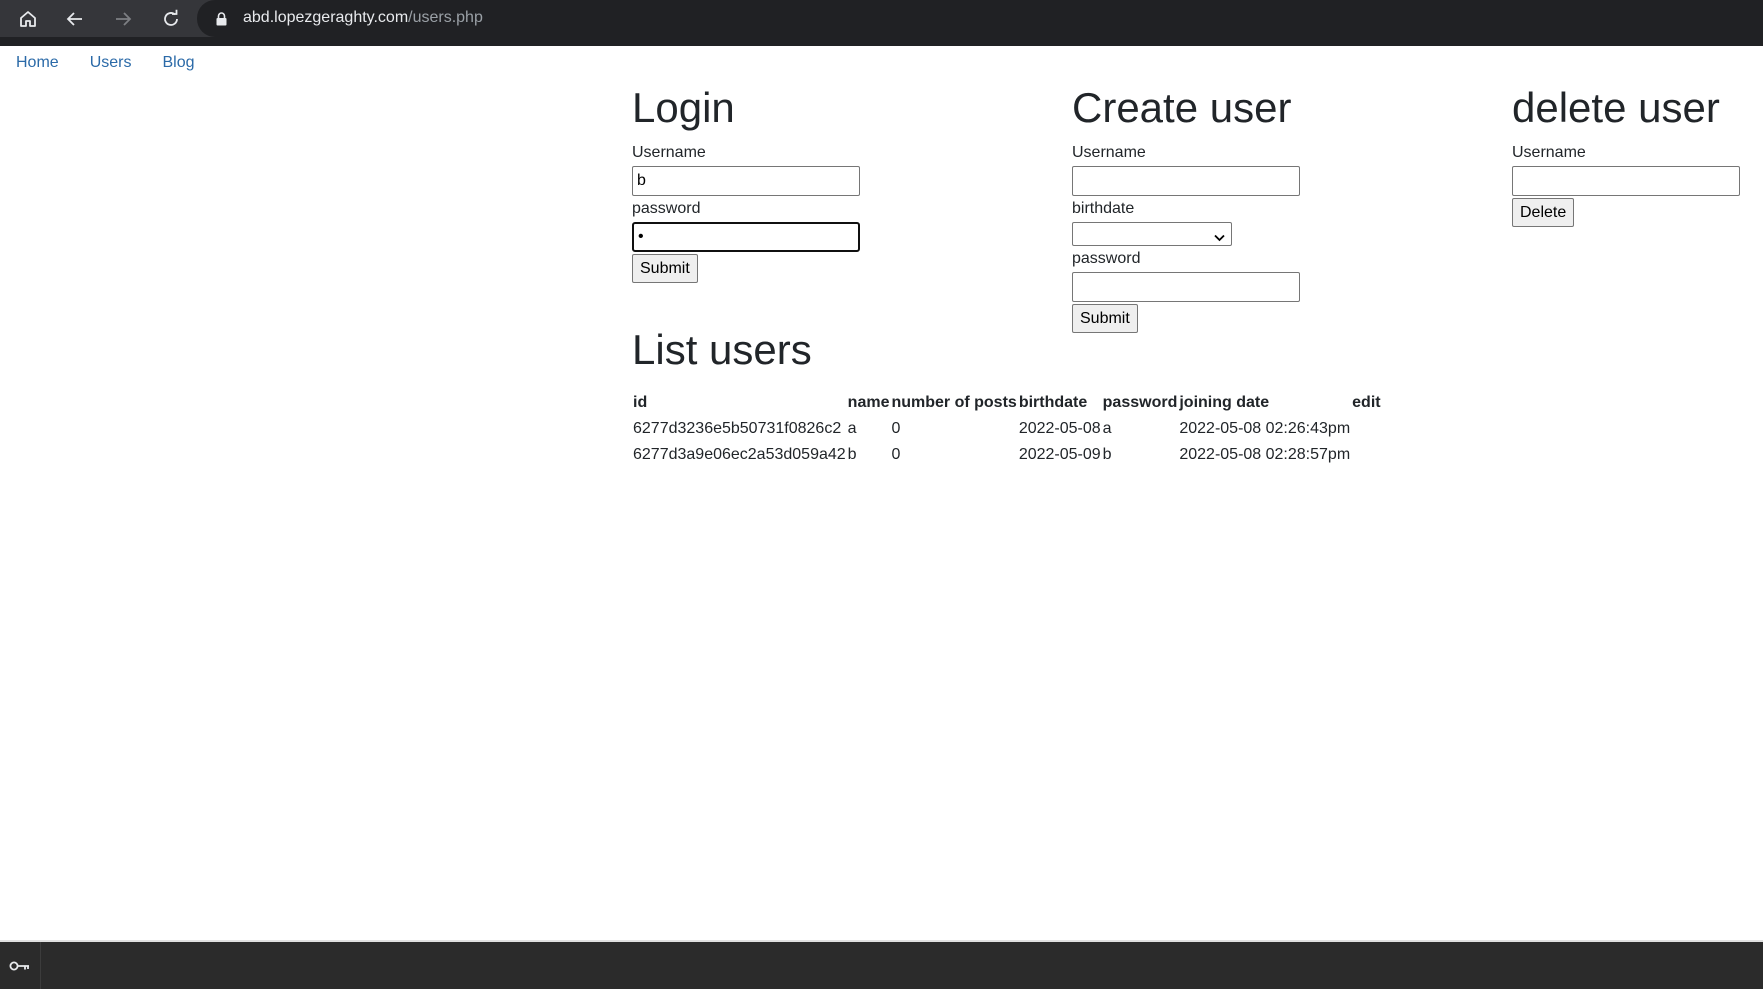  I want to click on forward-icon, so click(123, 19).